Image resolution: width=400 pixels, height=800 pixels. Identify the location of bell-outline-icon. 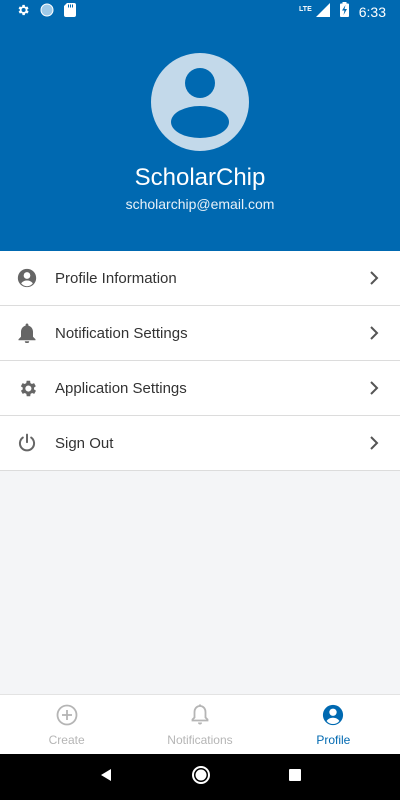
(200, 717).